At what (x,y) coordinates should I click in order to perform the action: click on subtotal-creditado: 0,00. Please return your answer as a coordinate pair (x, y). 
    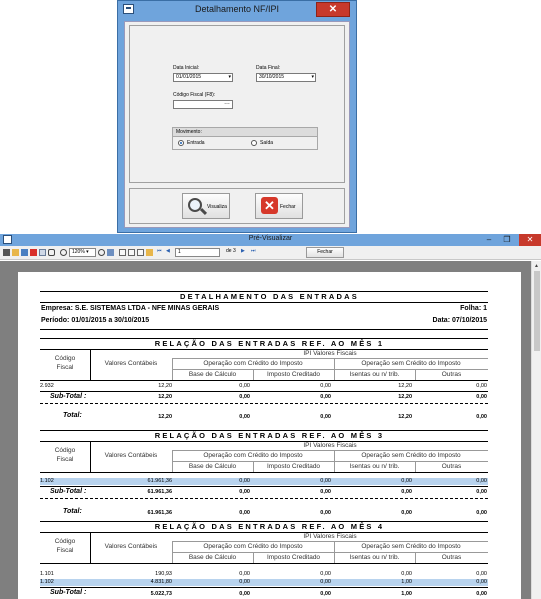
    Looking at the image, I should click on (325, 594).